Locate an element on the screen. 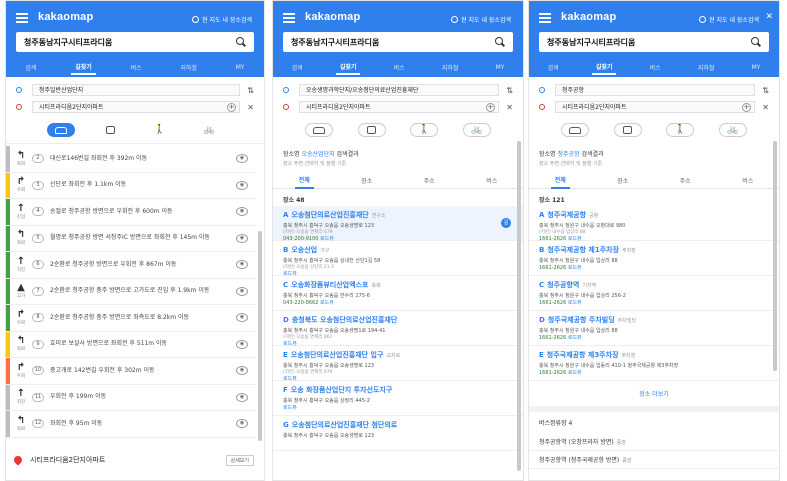  origin-field: 청주일반산업단지 is located at coordinates (136, 90).